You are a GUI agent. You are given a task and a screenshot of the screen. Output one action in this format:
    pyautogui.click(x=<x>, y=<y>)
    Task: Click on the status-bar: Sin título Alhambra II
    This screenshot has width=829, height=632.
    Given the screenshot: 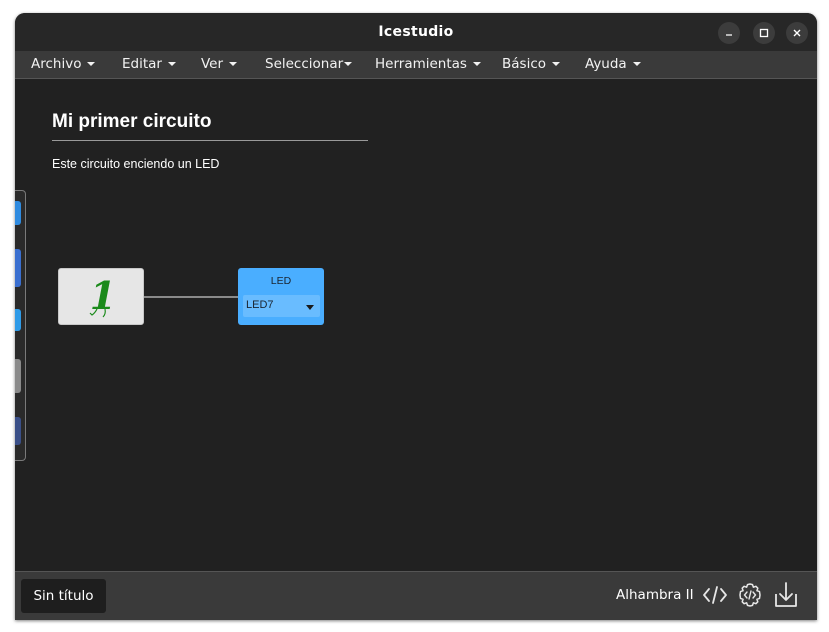 What is the action you would take?
    pyautogui.click(x=416, y=595)
    